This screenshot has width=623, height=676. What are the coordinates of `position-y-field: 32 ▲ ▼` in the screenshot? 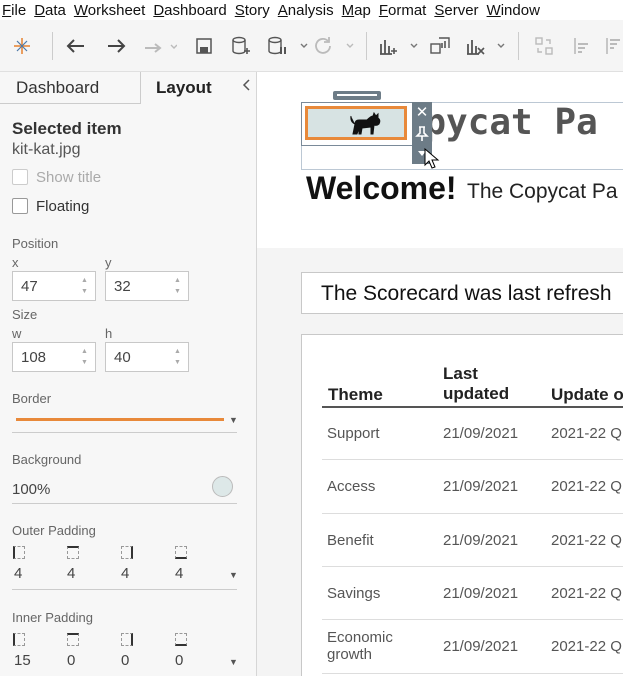 It's located at (147, 286).